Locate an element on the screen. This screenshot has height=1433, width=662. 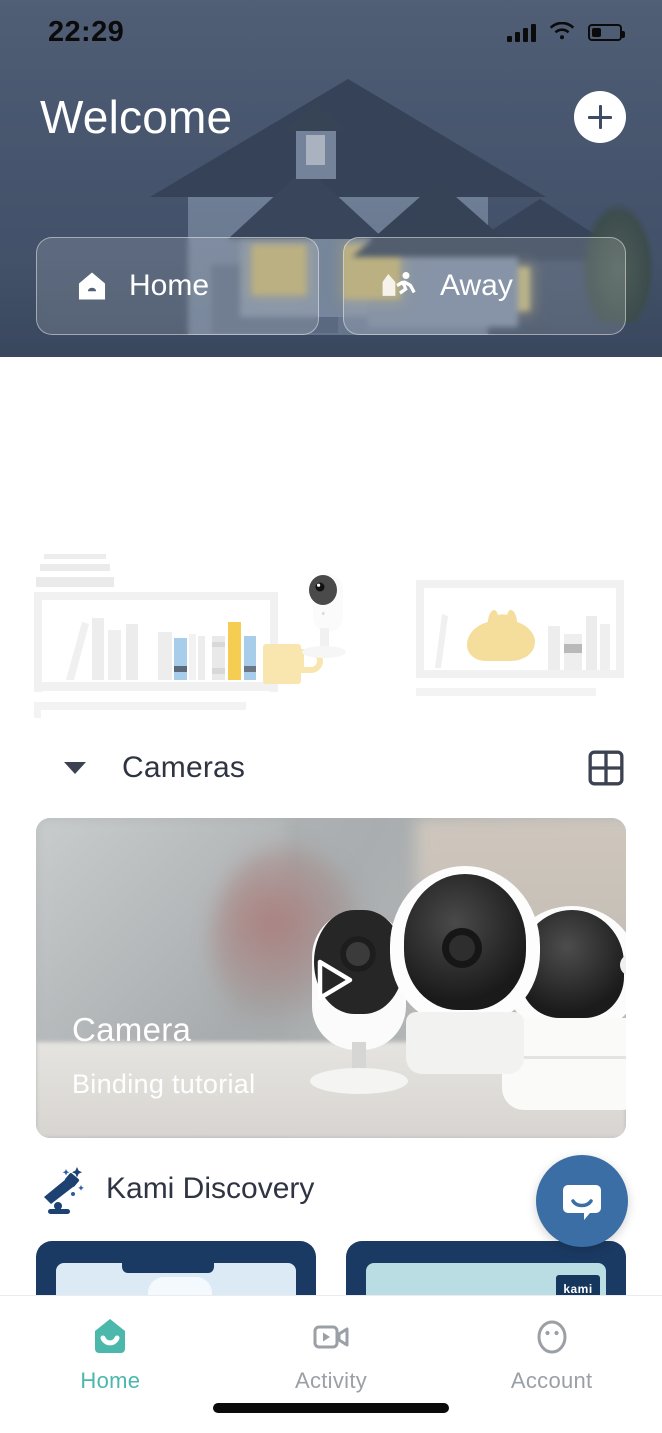
grid-layout-icon is located at coordinates (606, 768).